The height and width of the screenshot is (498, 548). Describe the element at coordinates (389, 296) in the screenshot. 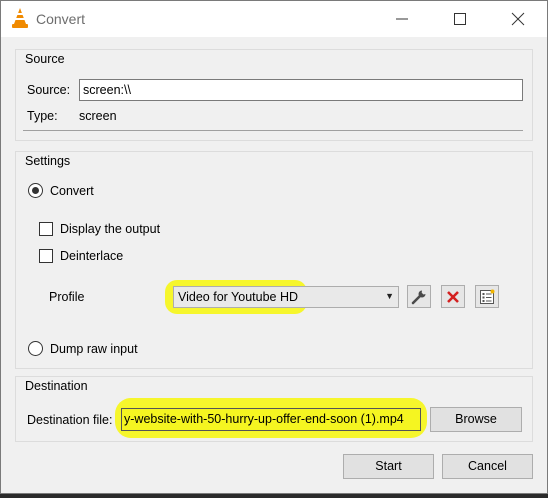

I see `chevron-down-icon: ▼` at that location.